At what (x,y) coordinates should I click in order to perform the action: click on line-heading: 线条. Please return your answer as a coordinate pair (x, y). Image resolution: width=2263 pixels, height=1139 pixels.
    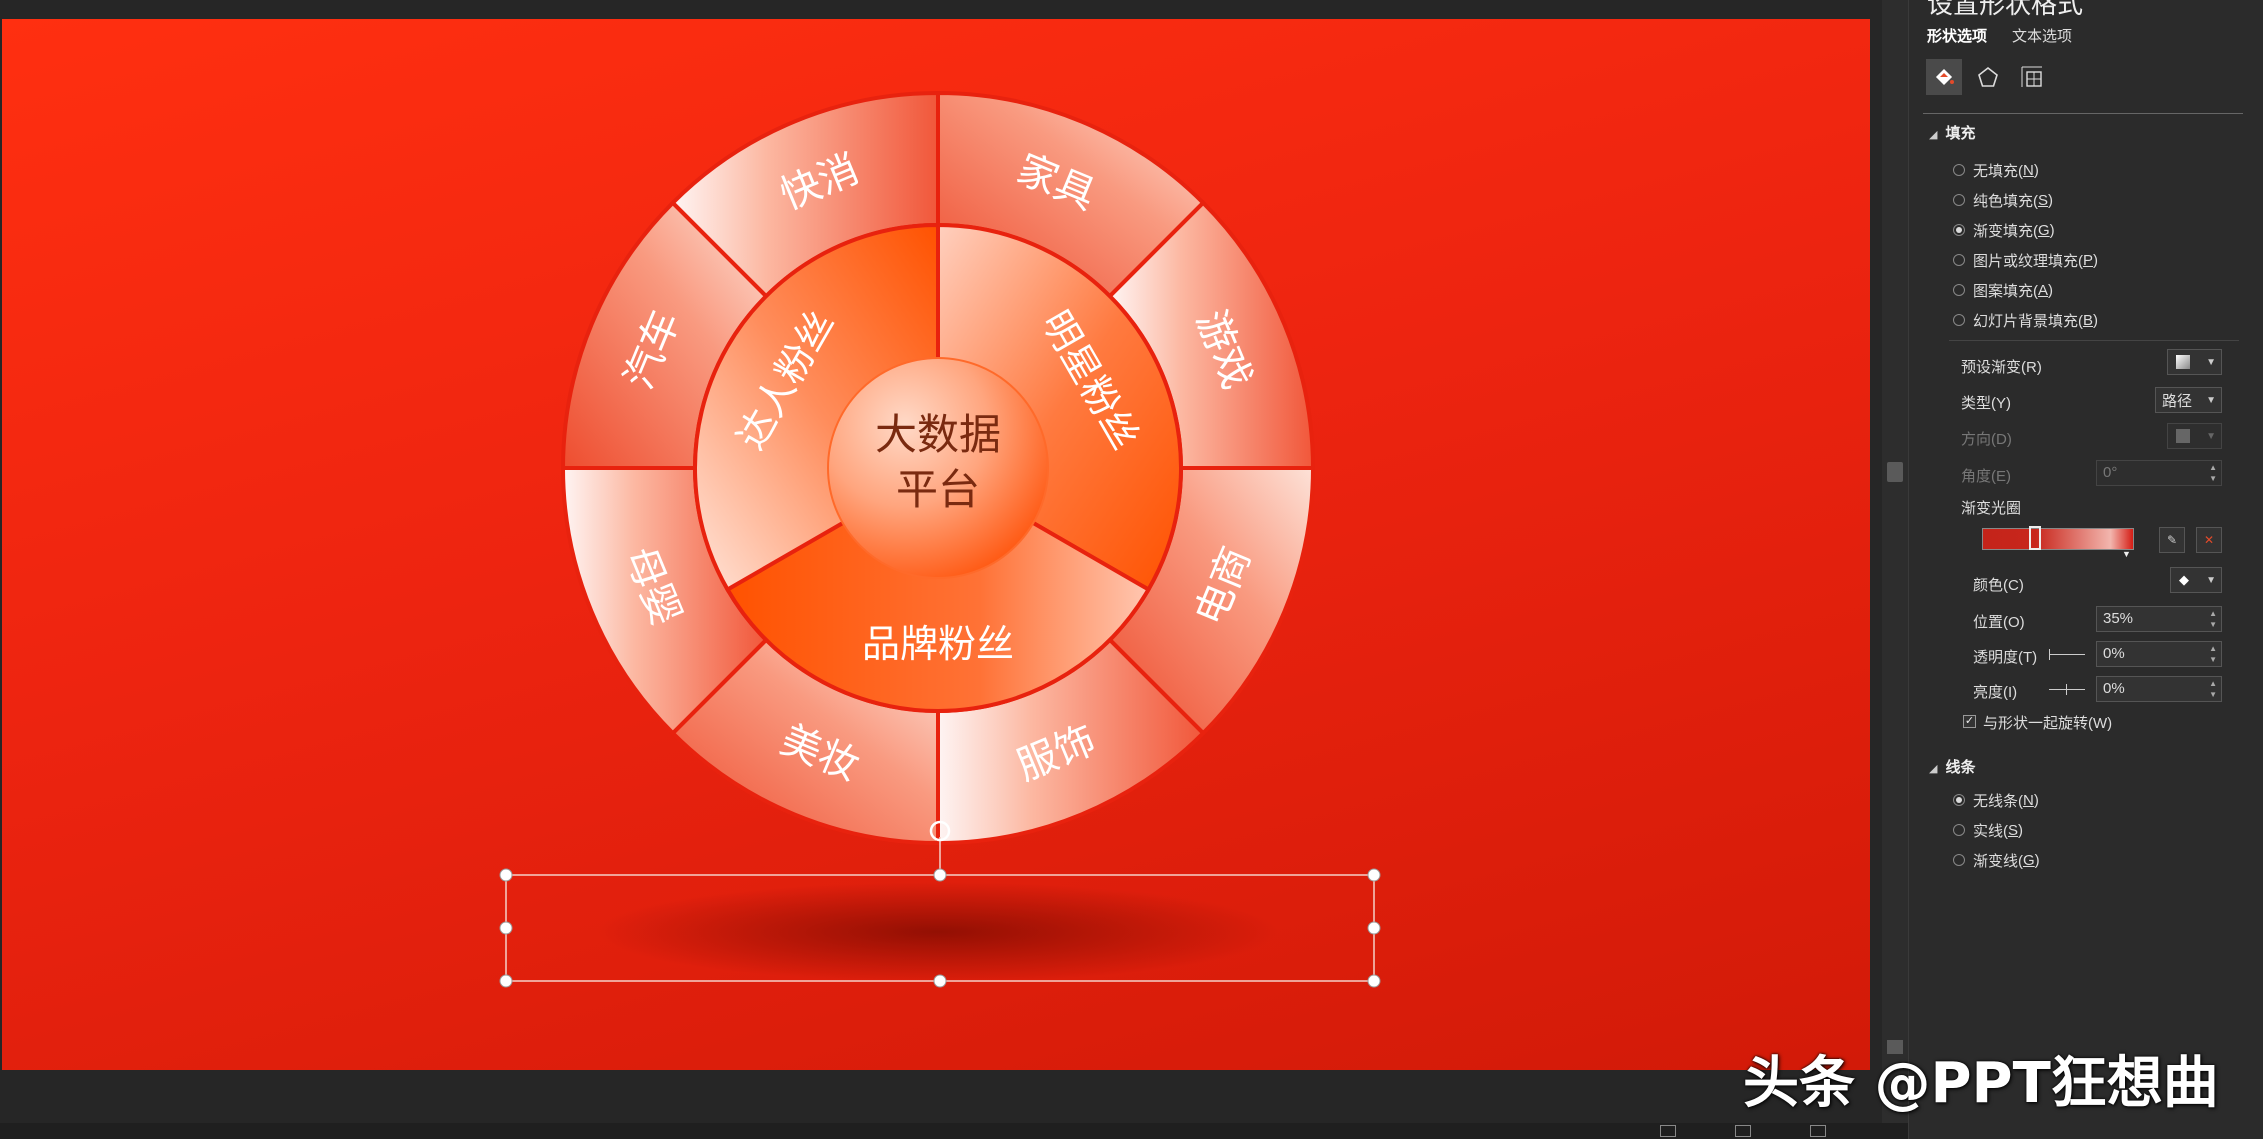
    Looking at the image, I should click on (1960, 767).